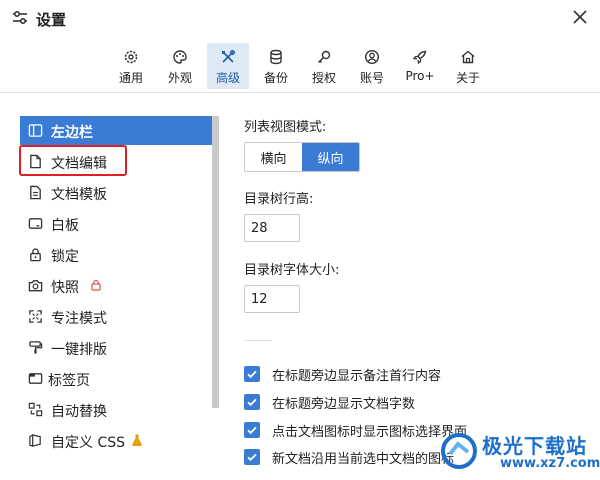 This screenshot has width=600, height=480. What do you see at coordinates (215, 262) in the screenshot?
I see `sidebar-scrollbar` at bounding box center [215, 262].